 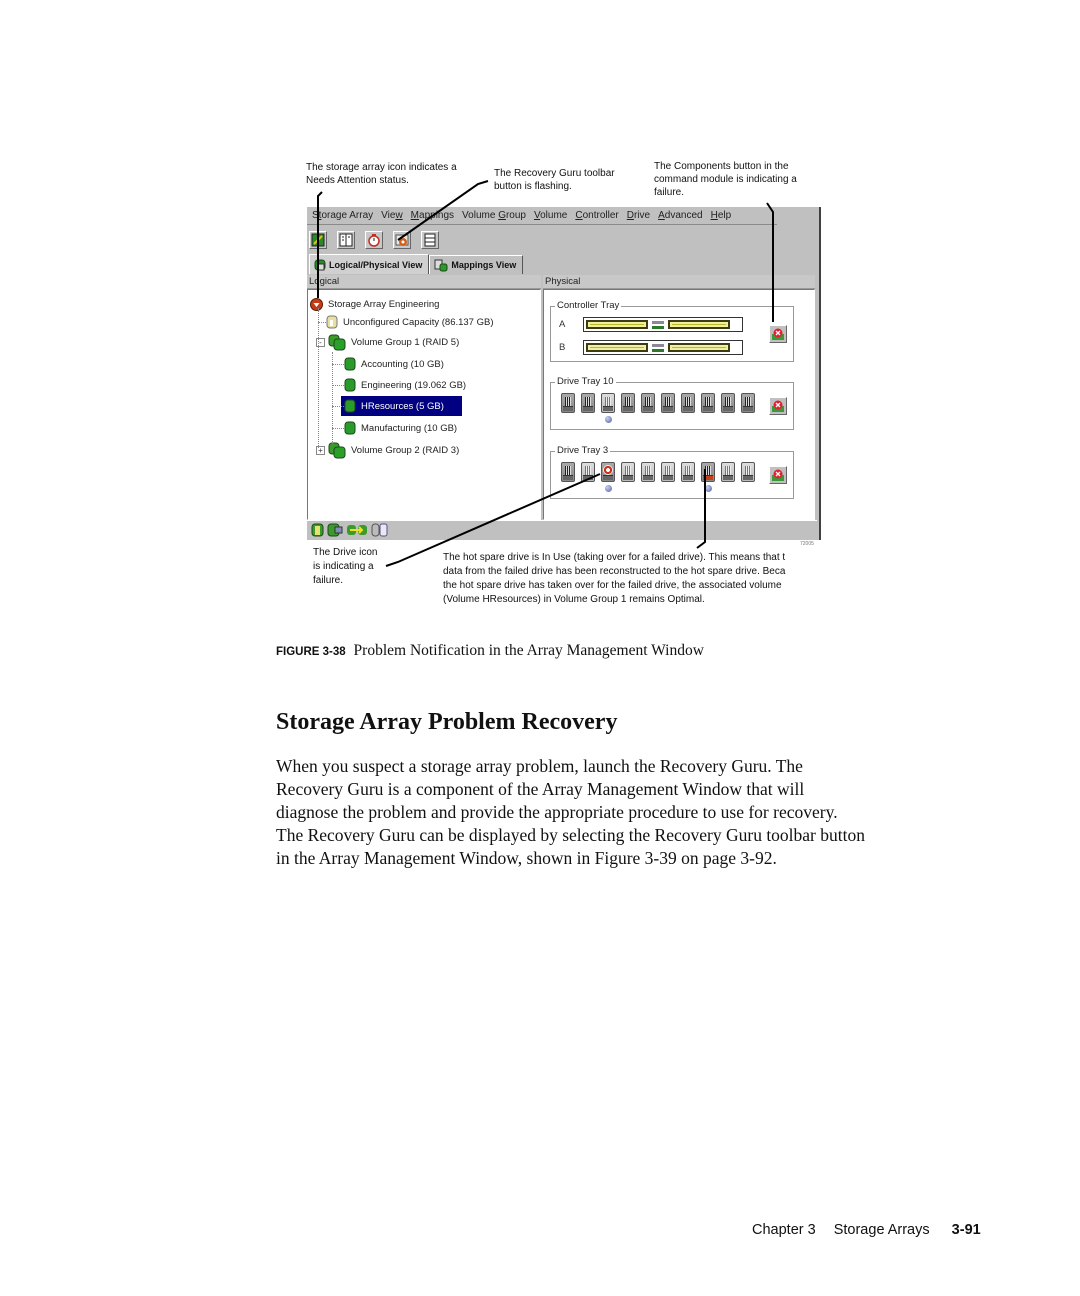 I want to click on tree-node: Storage Array Engineering, so click(x=375, y=304).